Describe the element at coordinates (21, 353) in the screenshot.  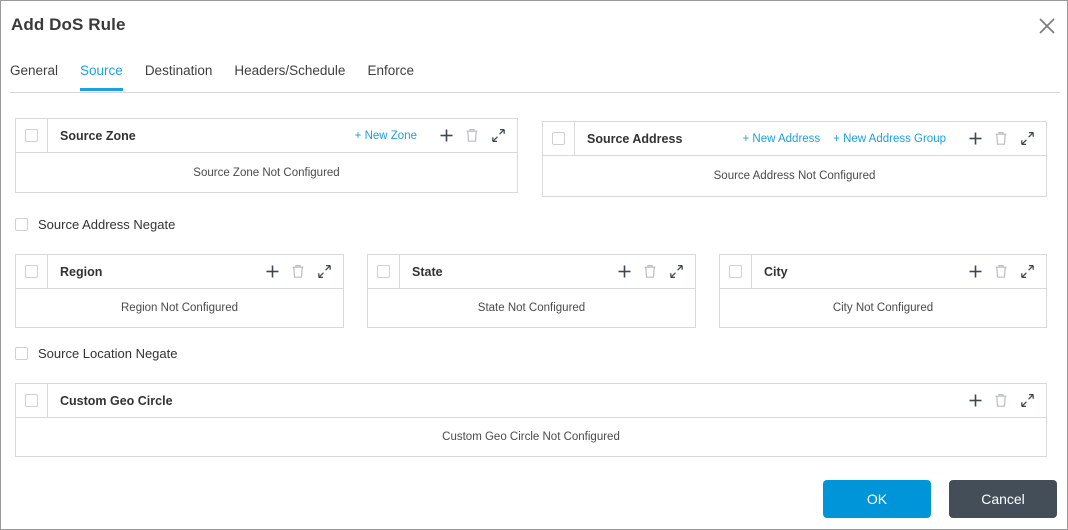
I see `source-location-negate-checkbox` at that location.